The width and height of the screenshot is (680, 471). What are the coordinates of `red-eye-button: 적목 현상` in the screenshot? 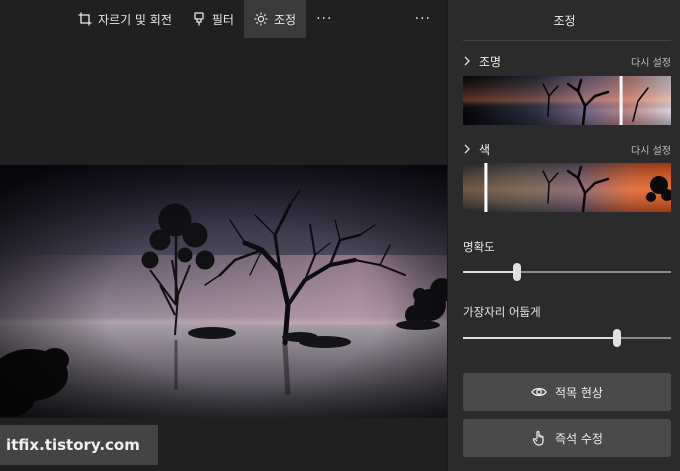 It's located at (567, 392).